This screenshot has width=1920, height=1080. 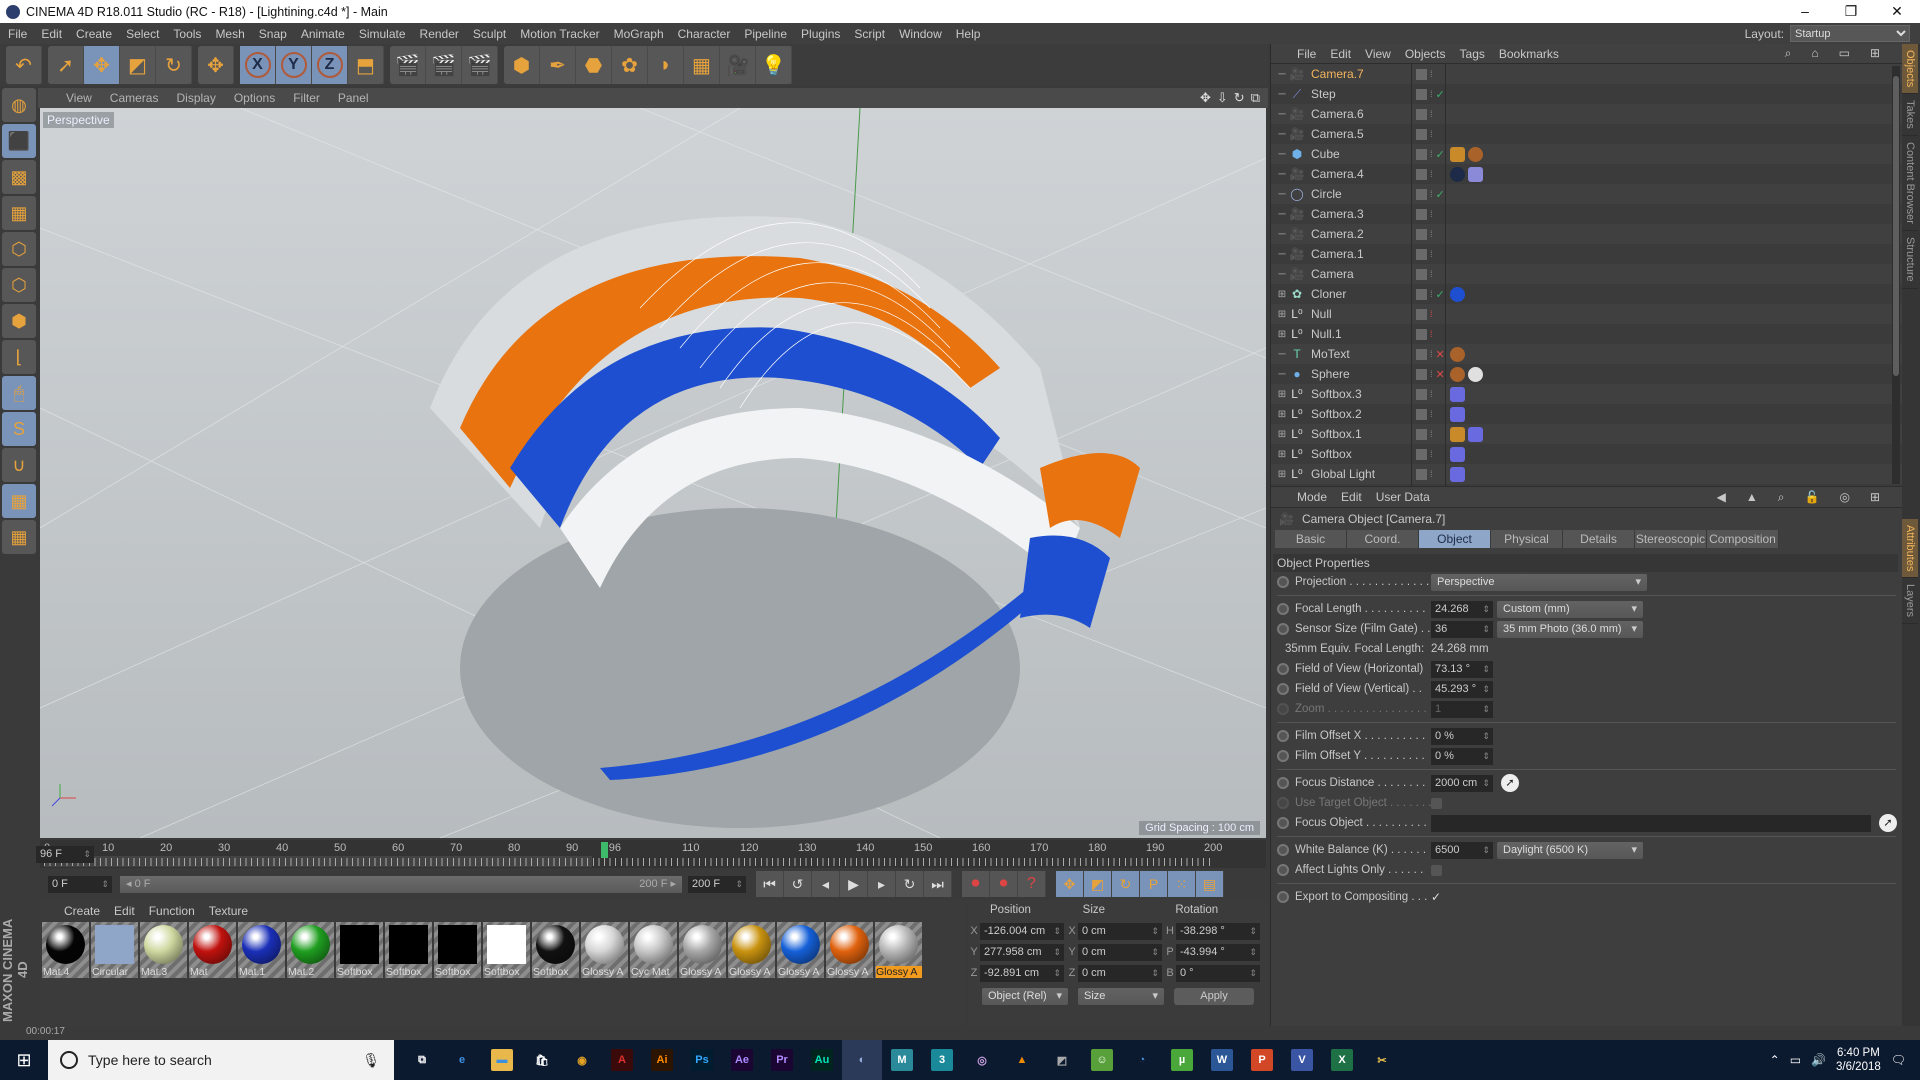 What do you see at coordinates (1457, 154) in the screenshot?
I see `render-tag-icon` at bounding box center [1457, 154].